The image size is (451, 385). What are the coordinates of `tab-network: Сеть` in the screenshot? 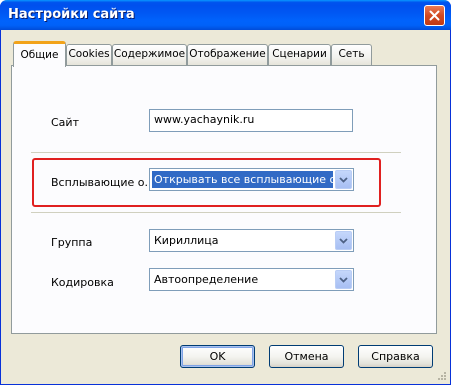 It's located at (351, 54).